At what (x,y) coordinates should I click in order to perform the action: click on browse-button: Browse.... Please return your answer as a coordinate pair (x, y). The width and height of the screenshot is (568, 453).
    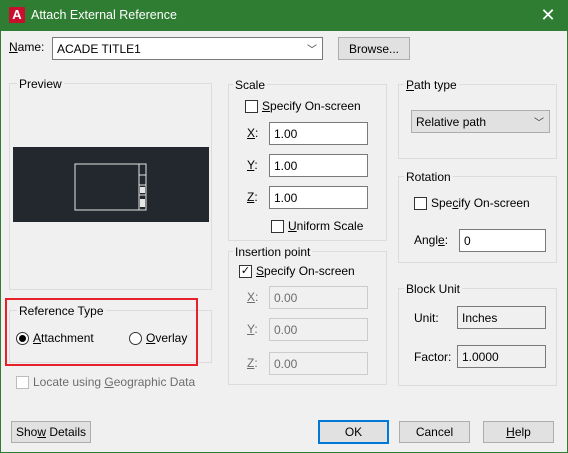
    Looking at the image, I should click on (374, 48).